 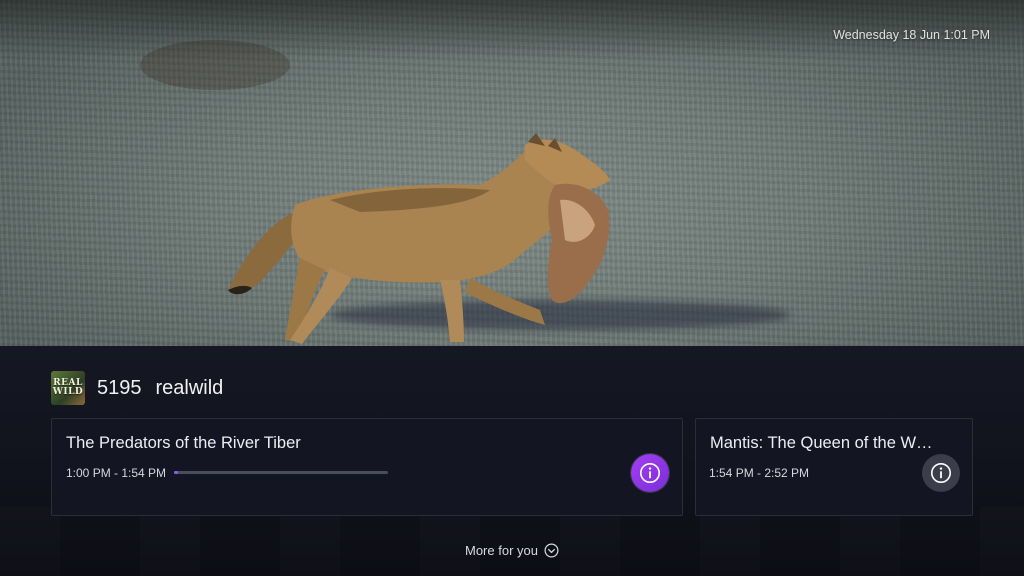 I want to click on more-for-you-button: More for you, so click(x=512, y=550).